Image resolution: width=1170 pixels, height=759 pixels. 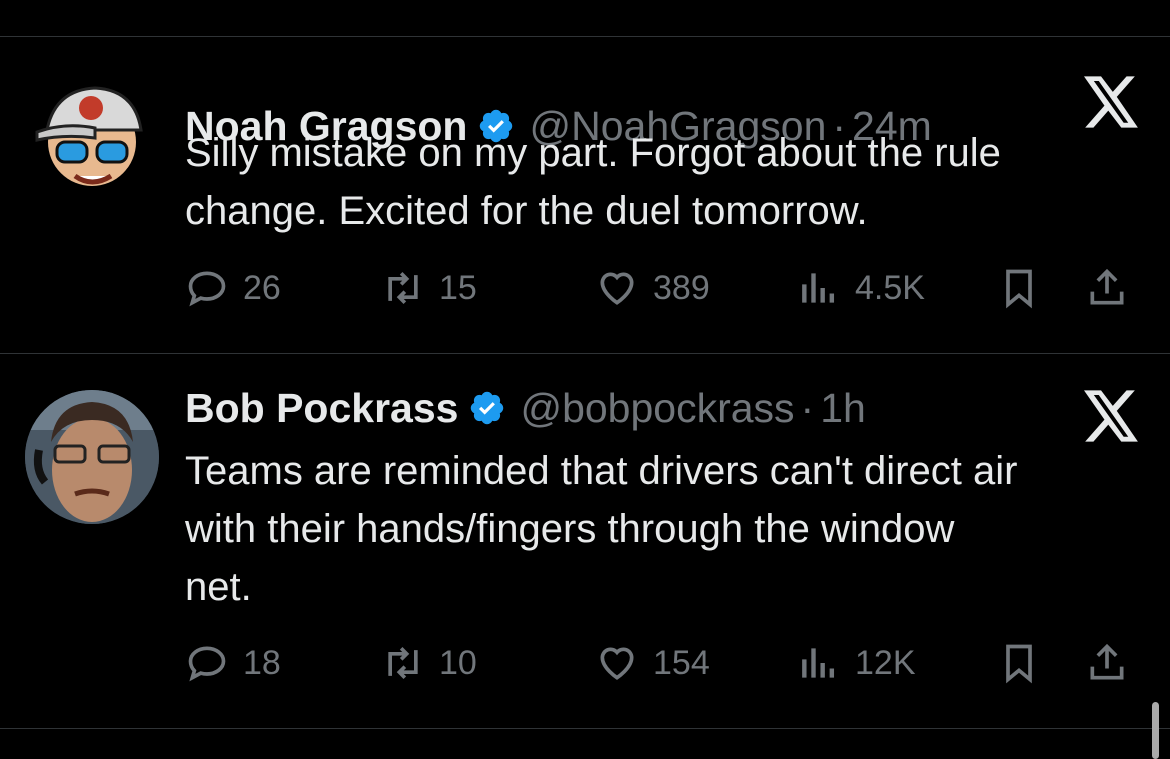 I want to click on display-name: Bob Pockrass, so click(x=321, y=408).